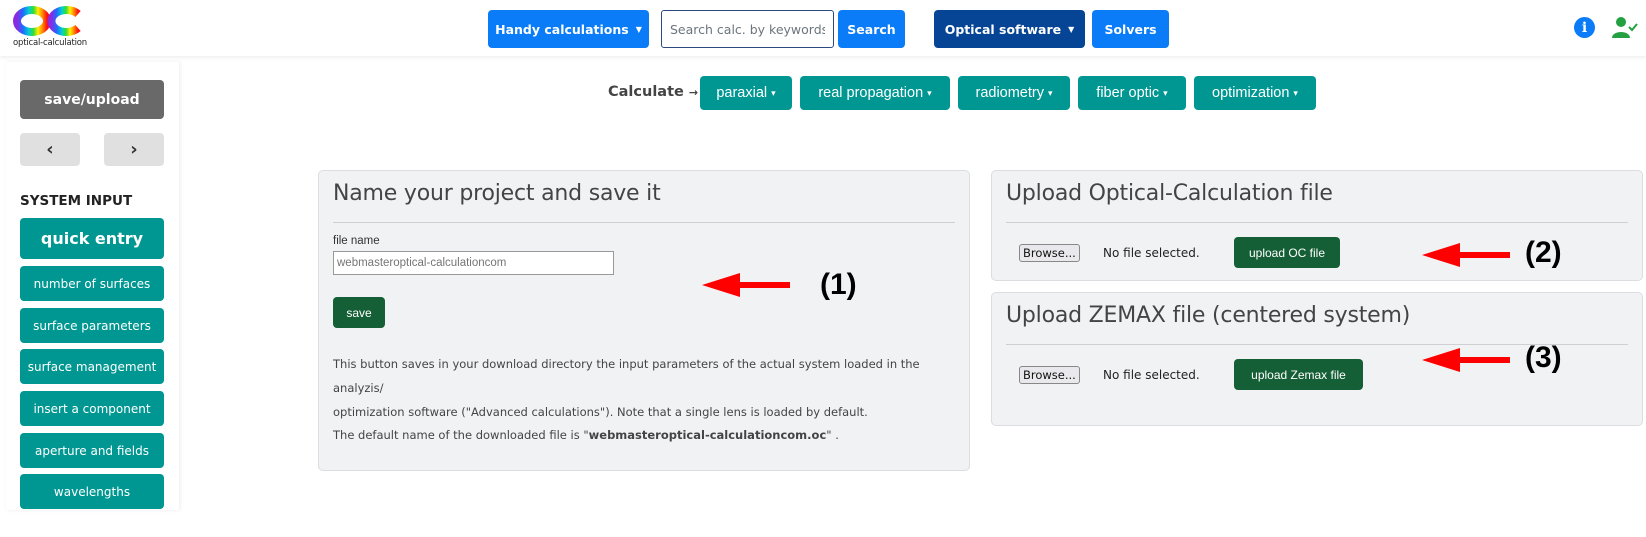 This screenshot has height=537, width=1646. What do you see at coordinates (1169, 193) in the screenshot?
I see `oc-panel-title: Upload Optical-Calculation file` at bounding box center [1169, 193].